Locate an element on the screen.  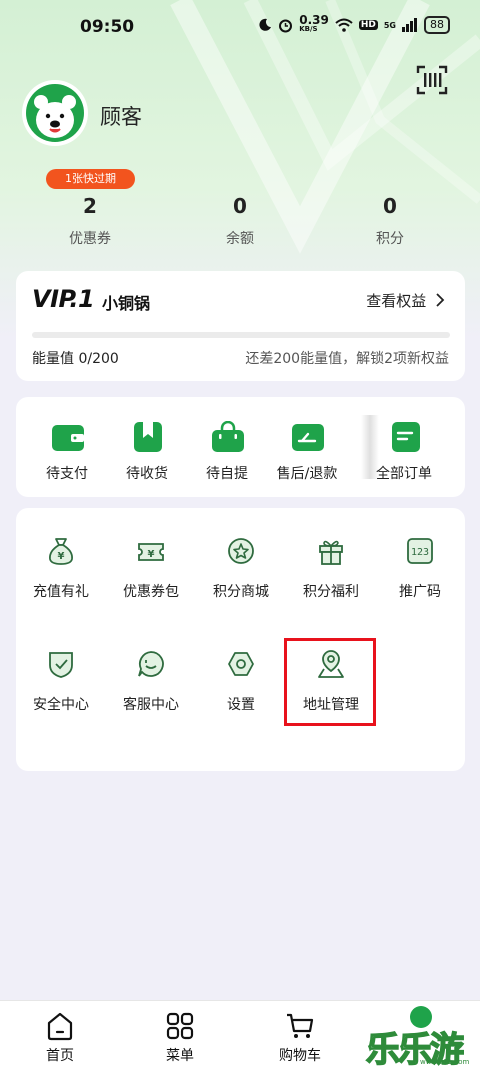
home-icon is located at coordinates (60, 1026).